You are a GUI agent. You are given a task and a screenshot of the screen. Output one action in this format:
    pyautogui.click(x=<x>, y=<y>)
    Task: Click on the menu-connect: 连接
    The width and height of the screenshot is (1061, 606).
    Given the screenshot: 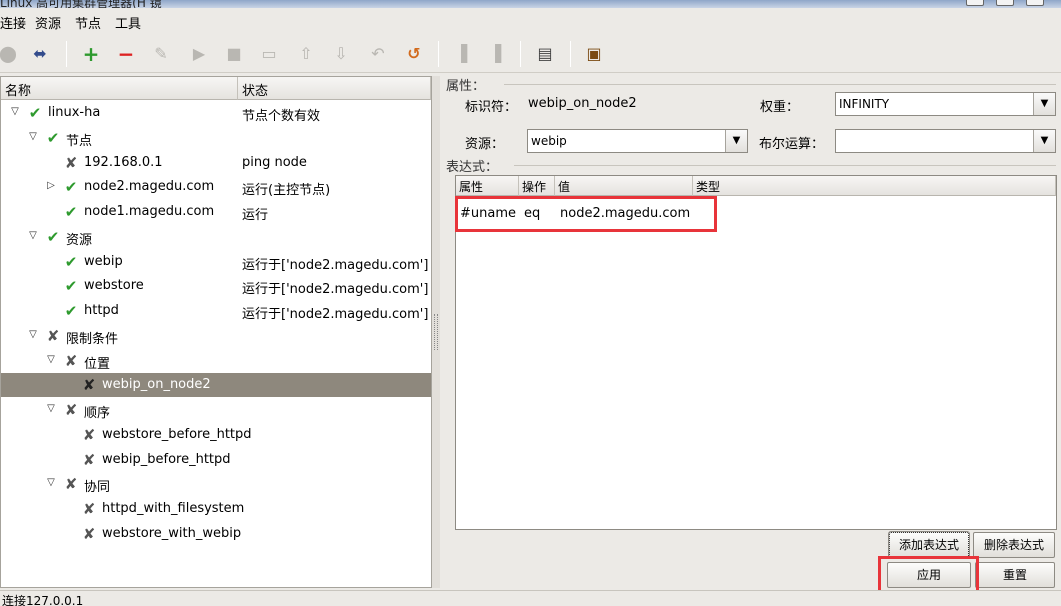 What is the action you would take?
    pyautogui.click(x=13, y=22)
    